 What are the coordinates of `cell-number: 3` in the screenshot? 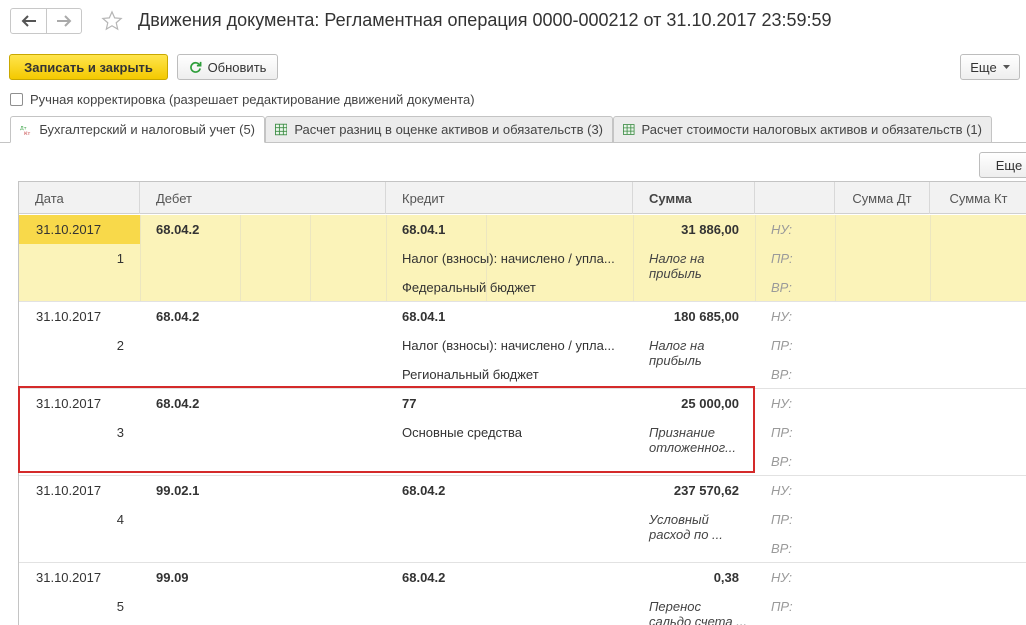 It's located at (120, 432).